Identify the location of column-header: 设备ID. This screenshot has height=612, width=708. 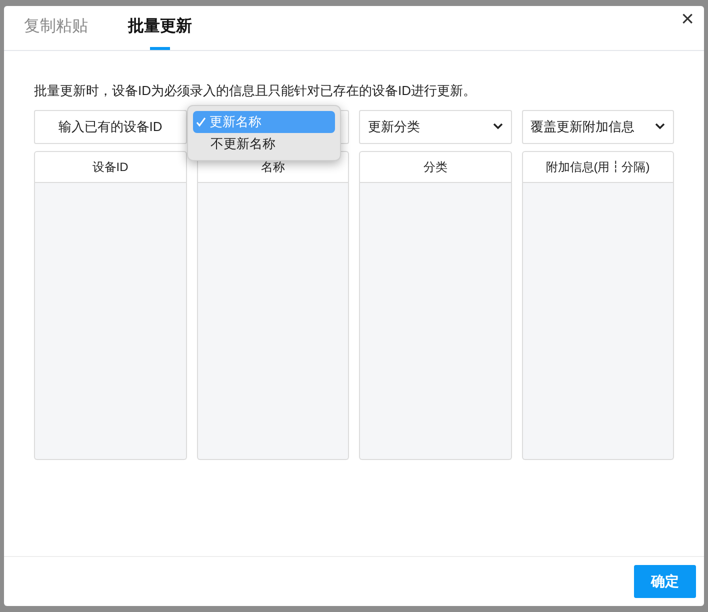
(110, 166).